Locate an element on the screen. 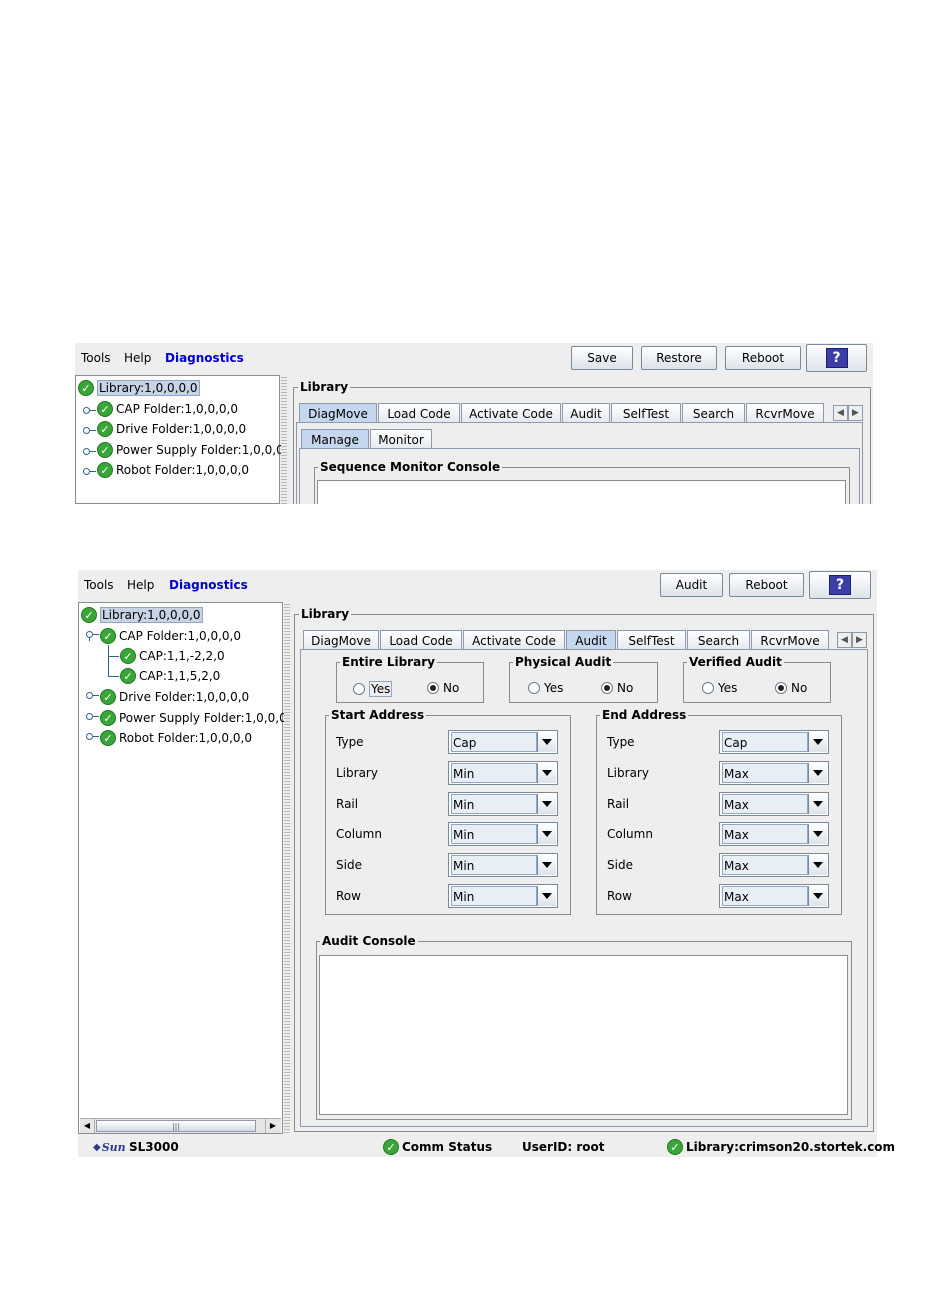 Image resolution: width=950 pixels, height=1299 pixels. end-type-select: Cap is located at coordinates (774, 742).